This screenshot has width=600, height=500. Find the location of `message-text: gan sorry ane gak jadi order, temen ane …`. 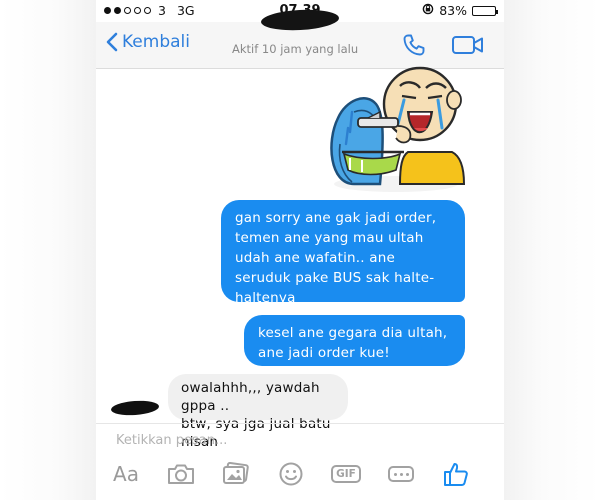

message-text: gan sorry ane gak jadi order, temen ane … is located at coordinates (336, 258).